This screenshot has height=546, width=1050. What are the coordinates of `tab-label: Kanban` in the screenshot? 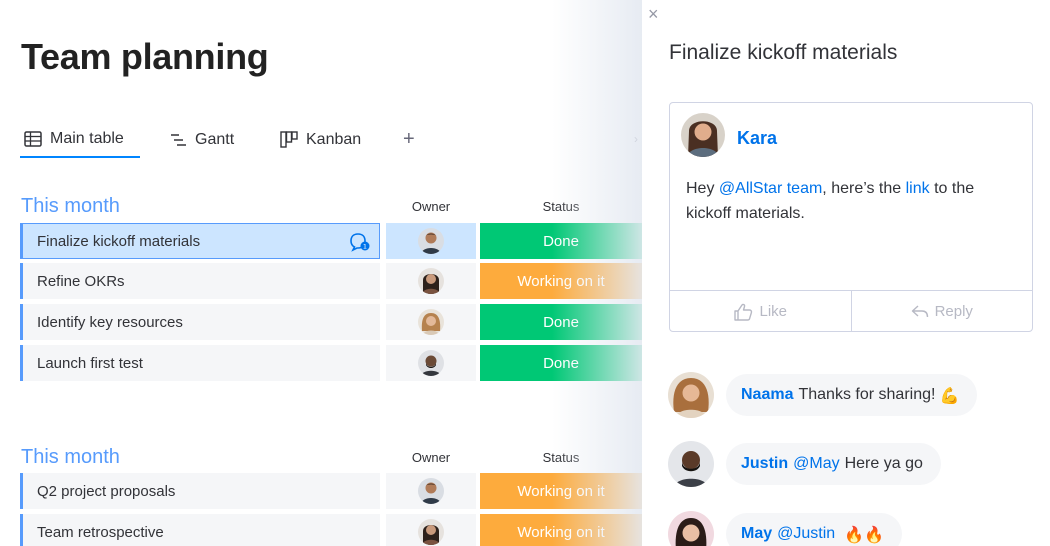 It's located at (334, 139).